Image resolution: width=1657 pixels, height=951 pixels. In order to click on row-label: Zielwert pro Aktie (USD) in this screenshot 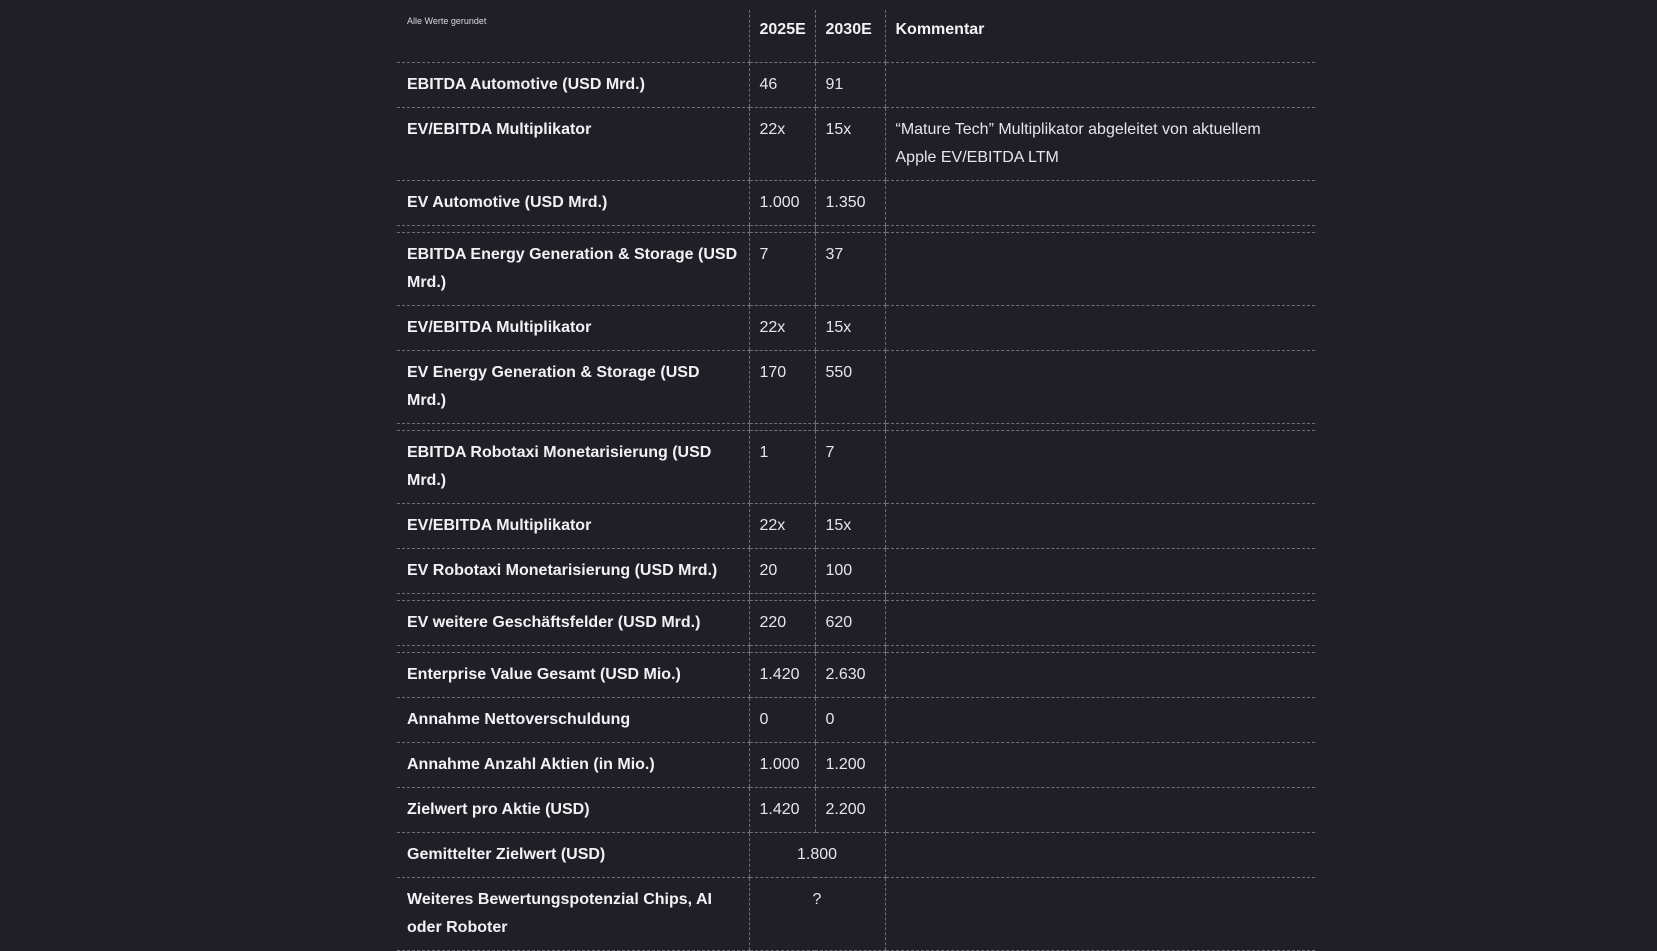, I will do `click(573, 810)`.